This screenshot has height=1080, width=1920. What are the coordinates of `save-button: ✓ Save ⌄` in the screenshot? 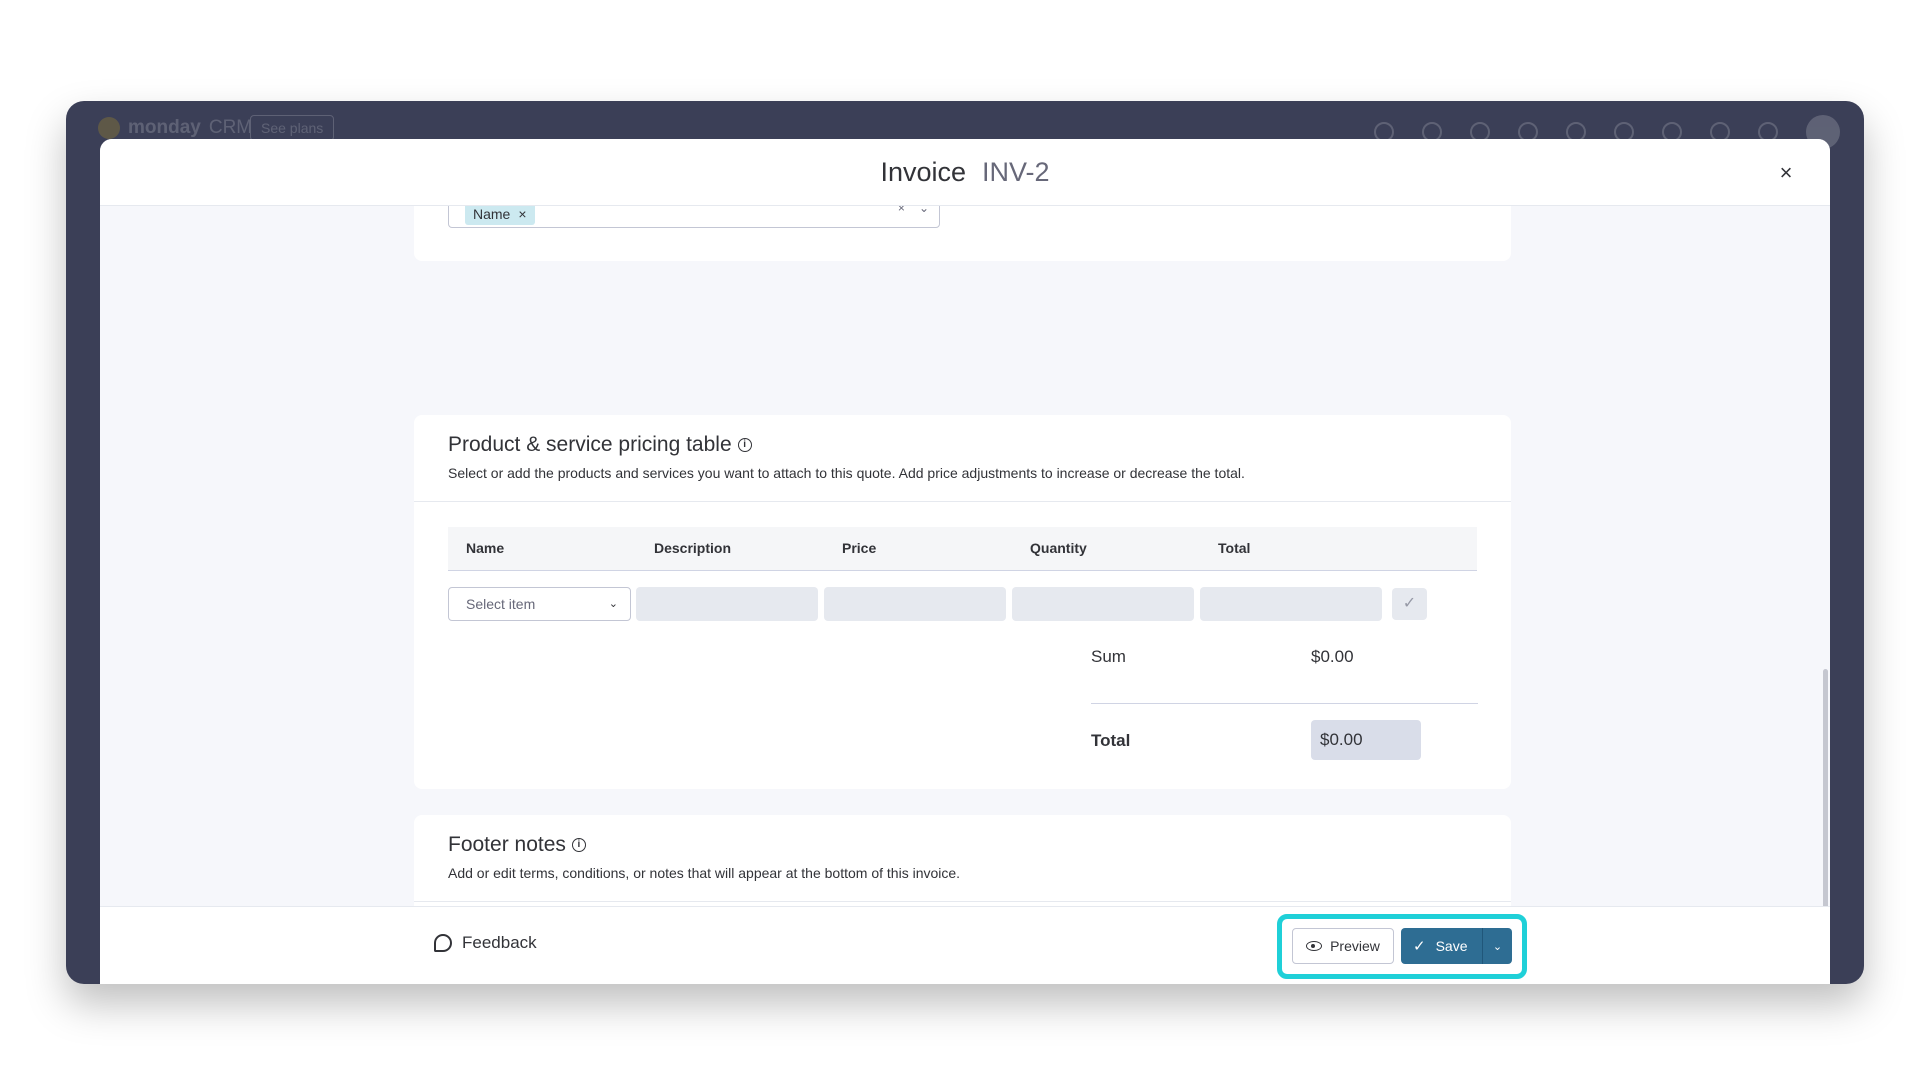 It's located at (1456, 946).